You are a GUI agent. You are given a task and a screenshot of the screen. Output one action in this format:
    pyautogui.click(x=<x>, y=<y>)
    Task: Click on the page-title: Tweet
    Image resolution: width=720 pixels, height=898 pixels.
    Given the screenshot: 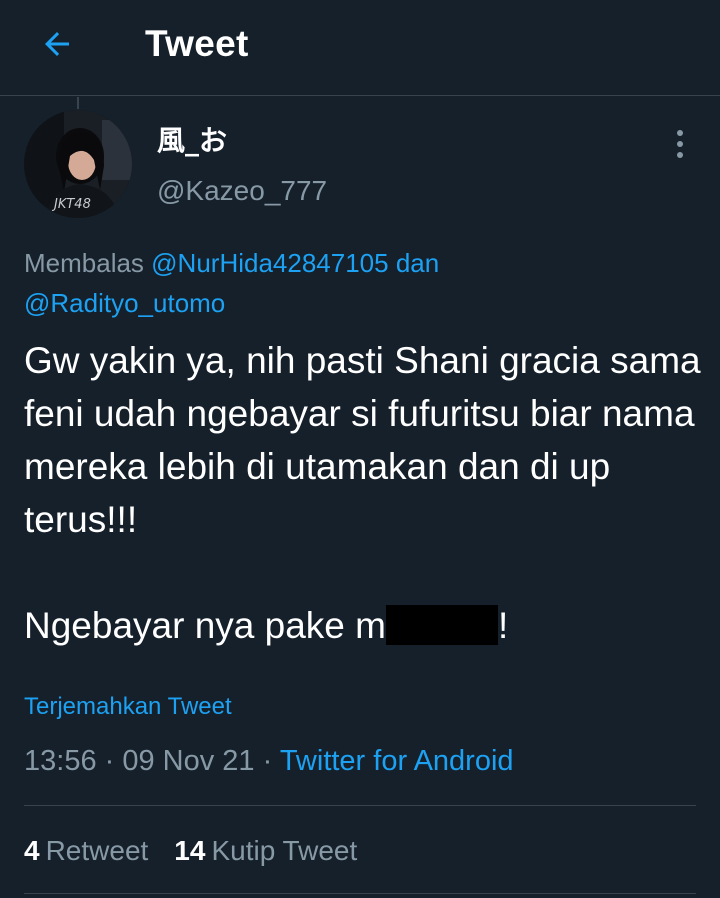 What is the action you would take?
    pyautogui.click(x=197, y=43)
    